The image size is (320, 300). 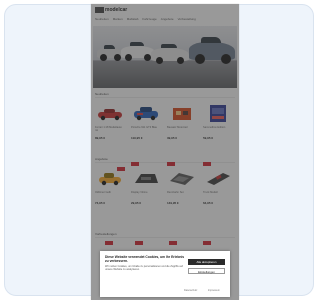 I want to click on cookie-settings-button: Einstellungen, so click(x=206, y=271).